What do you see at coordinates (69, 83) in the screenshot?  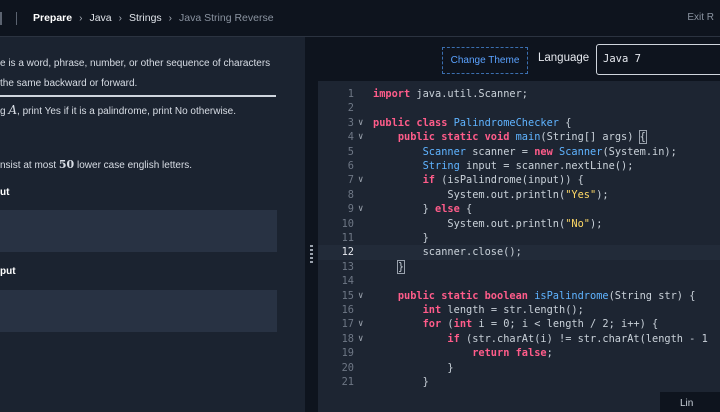 I see `intro-line: the same backward or forward.` at bounding box center [69, 83].